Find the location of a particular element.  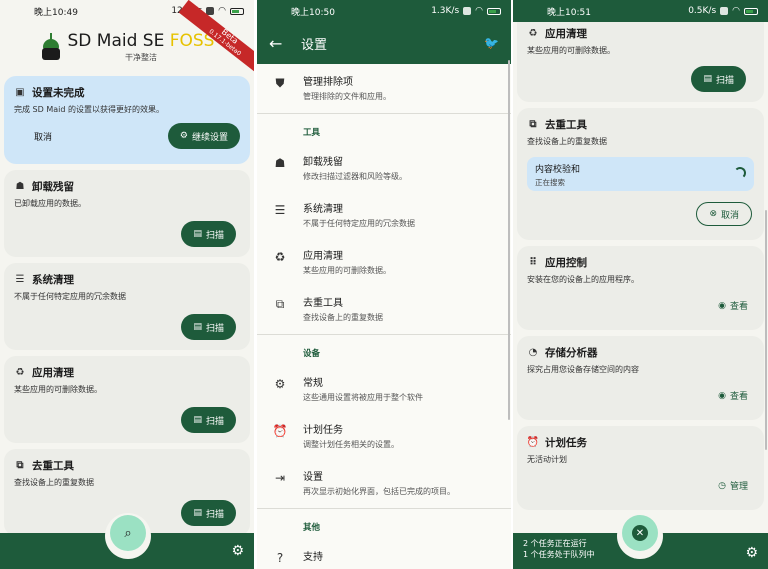

settings-item-deduplicator: ⧉ 去重工具 查找设备上的重复数据 is located at coordinates (384, 308).